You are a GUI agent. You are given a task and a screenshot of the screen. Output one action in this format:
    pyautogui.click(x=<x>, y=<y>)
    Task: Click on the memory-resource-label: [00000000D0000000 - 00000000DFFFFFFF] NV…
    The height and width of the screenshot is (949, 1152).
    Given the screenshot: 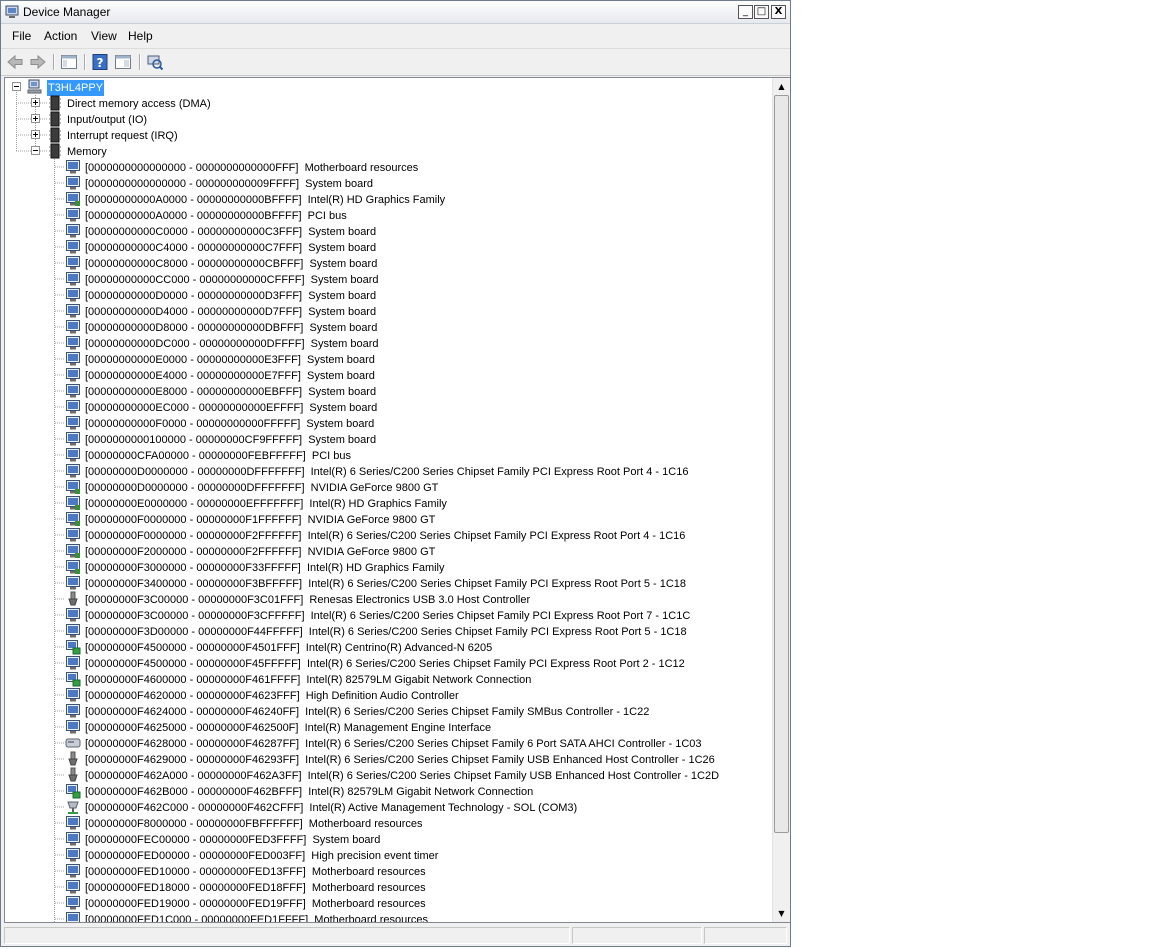 What is the action you would take?
    pyautogui.click(x=262, y=488)
    